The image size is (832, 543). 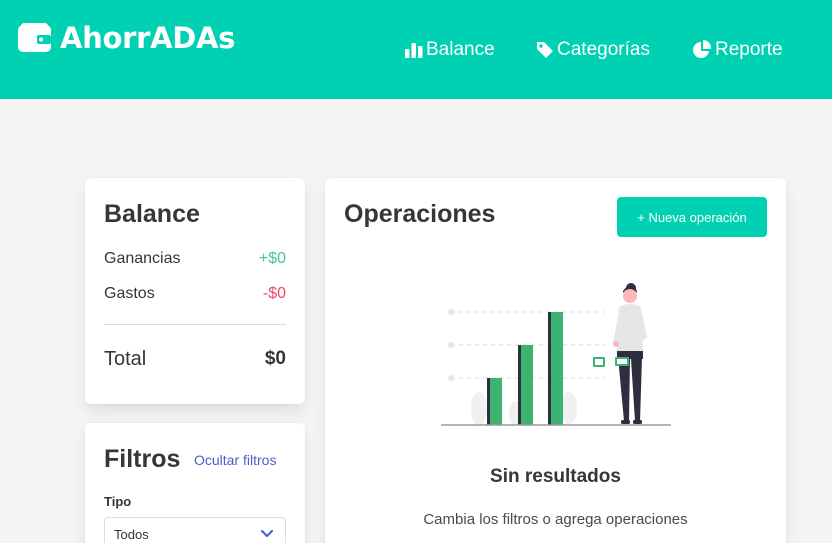 I want to click on new-operation-button: + Nueva operación, so click(x=692, y=217).